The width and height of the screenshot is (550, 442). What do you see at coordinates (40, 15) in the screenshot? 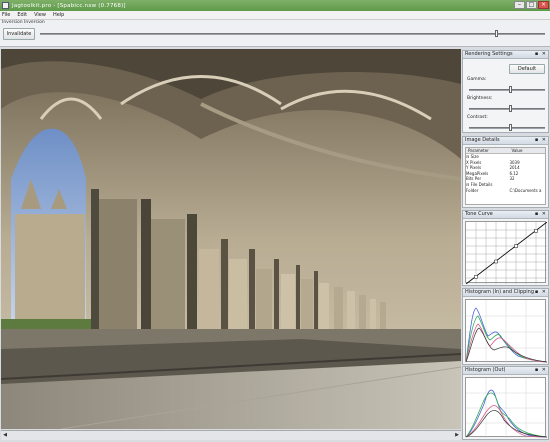
I see `menu-view: View` at bounding box center [40, 15].